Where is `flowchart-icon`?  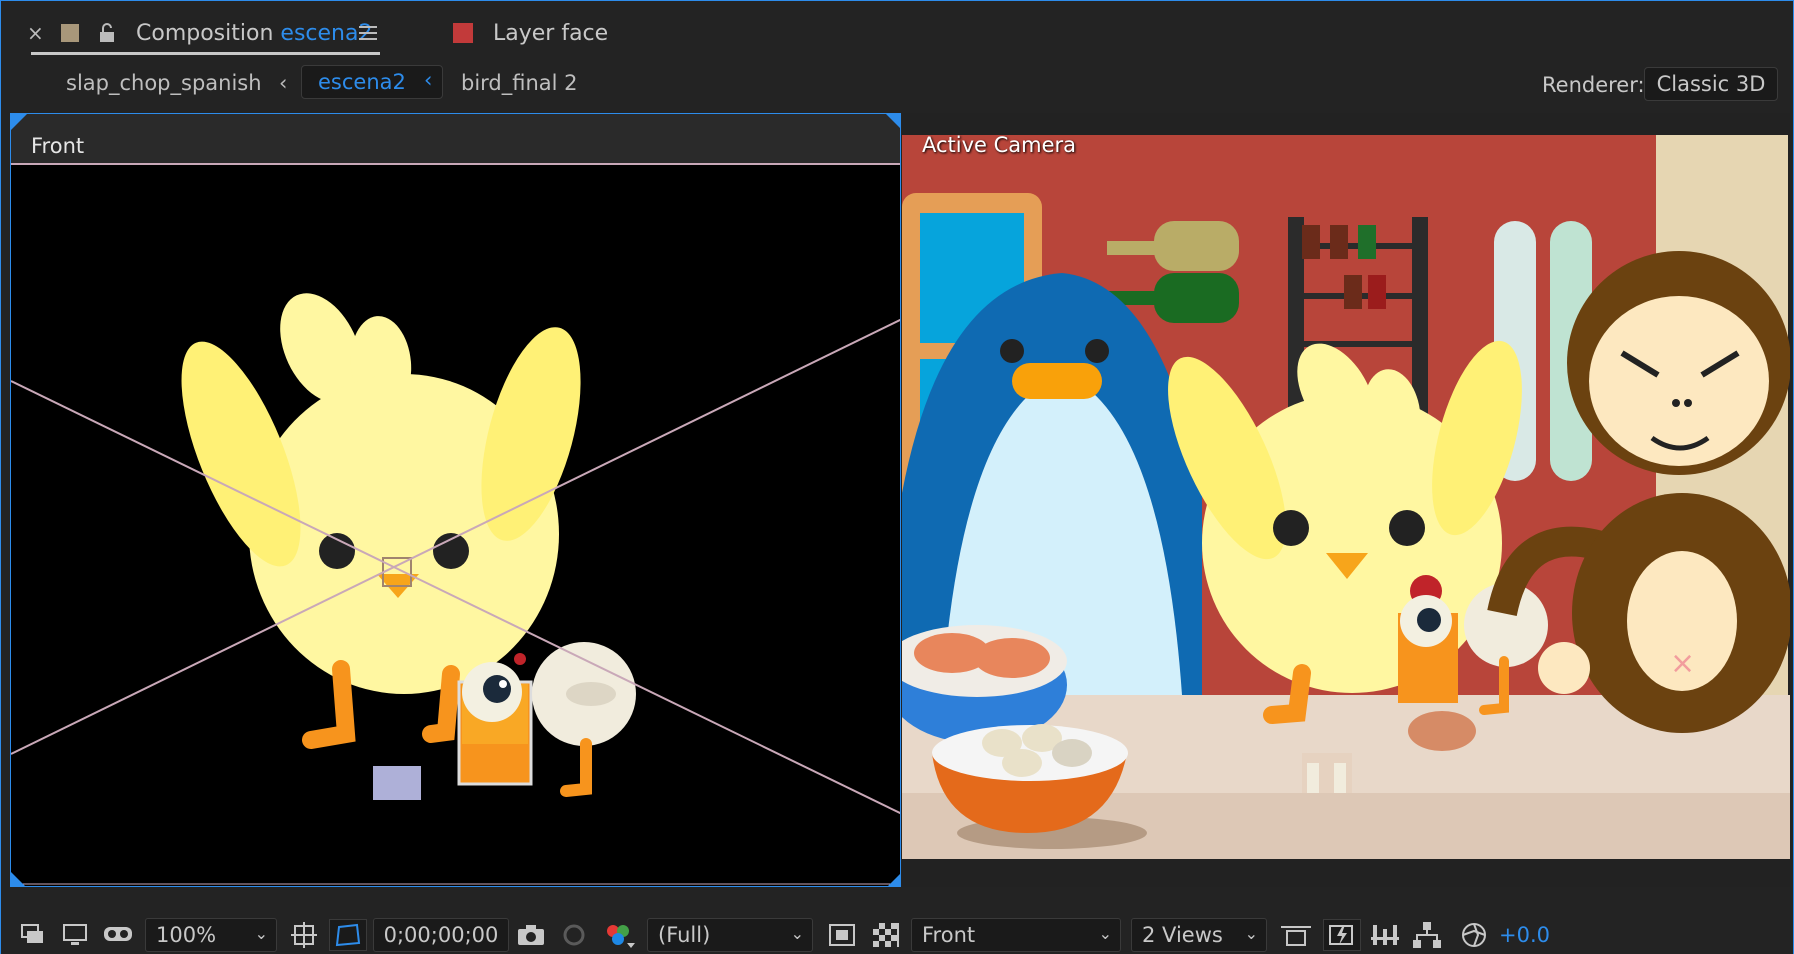
flowchart-icon is located at coordinates (1427, 935).